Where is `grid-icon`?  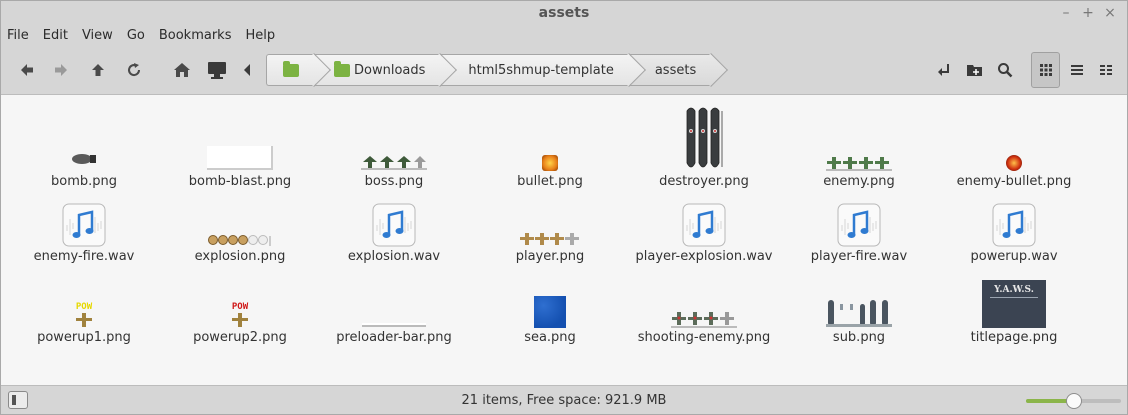
grid-icon is located at coordinates (1045, 70).